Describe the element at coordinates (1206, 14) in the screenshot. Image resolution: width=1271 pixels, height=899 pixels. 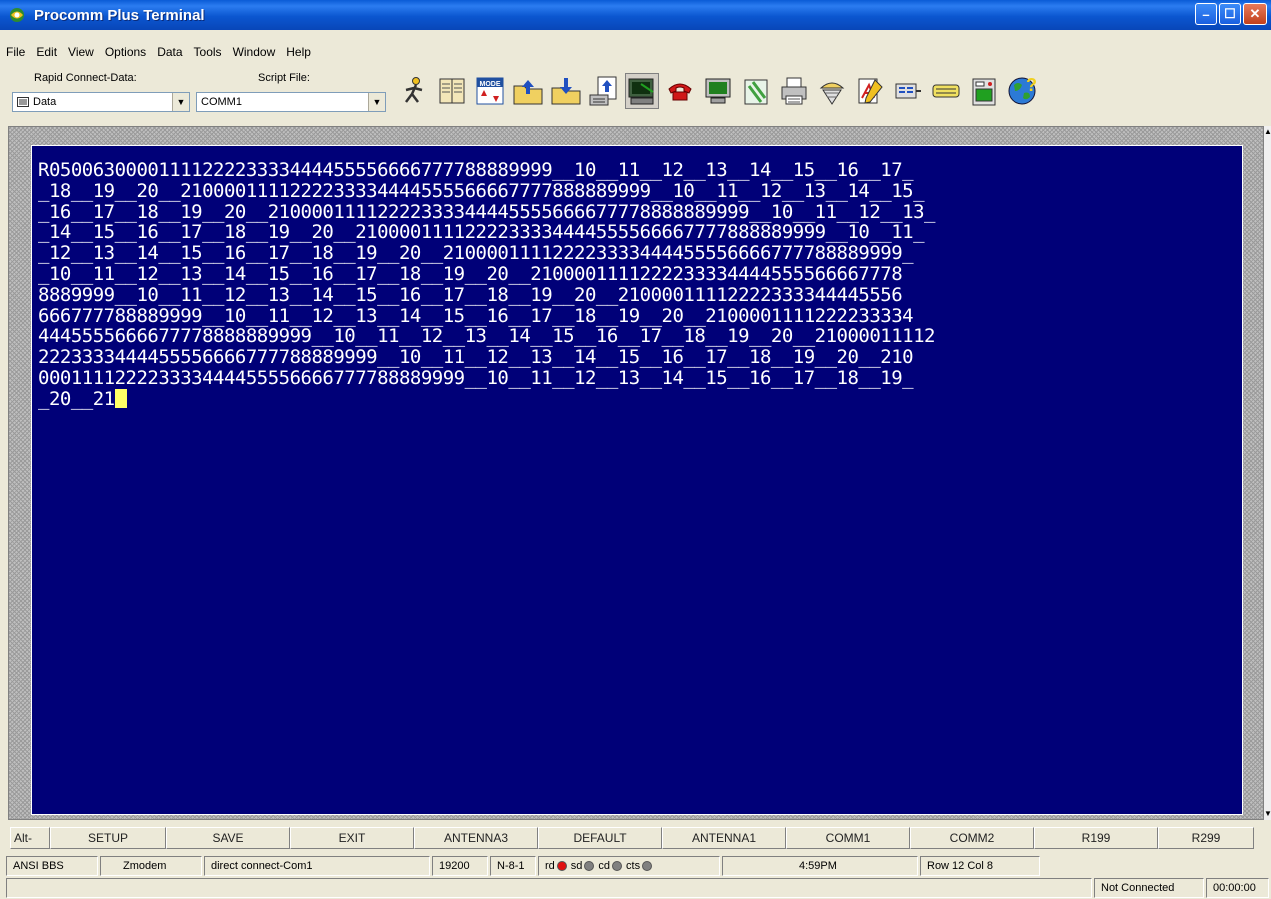
I see `minimize-button: –` at that location.